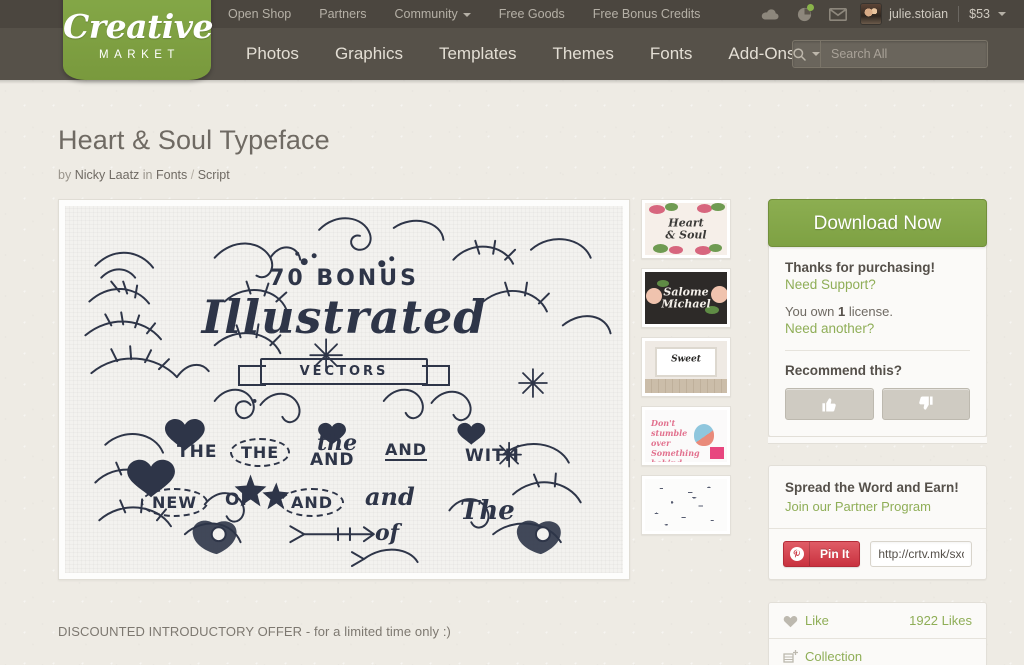  Describe the element at coordinates (214, 175) in the screenshot. I see `byline-subcategory: Script` at that location.